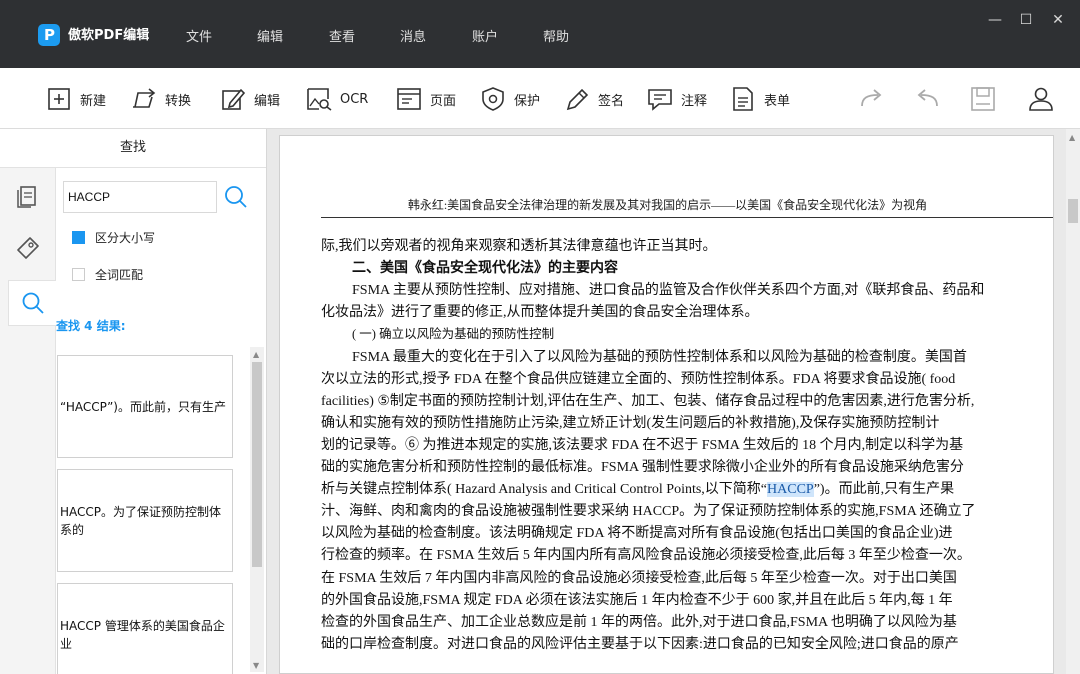  What do you see at coordinates (1041, 99) in the screenshot?
I see `user-icon` at bounding box center [1041, 99].